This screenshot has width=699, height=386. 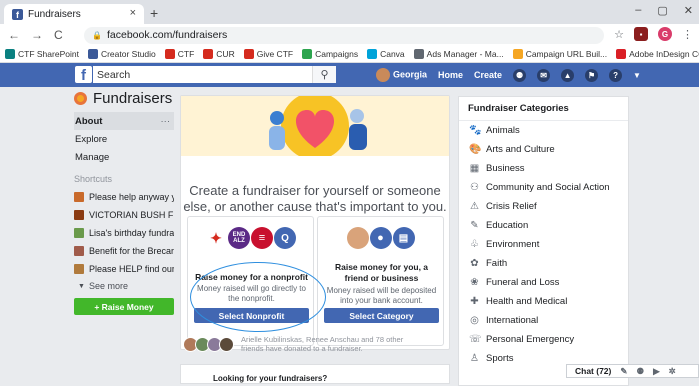 I want to click on browser-tab-bar: f Fundraisers × + – ▢ ✕, so click(x=349, y=12).